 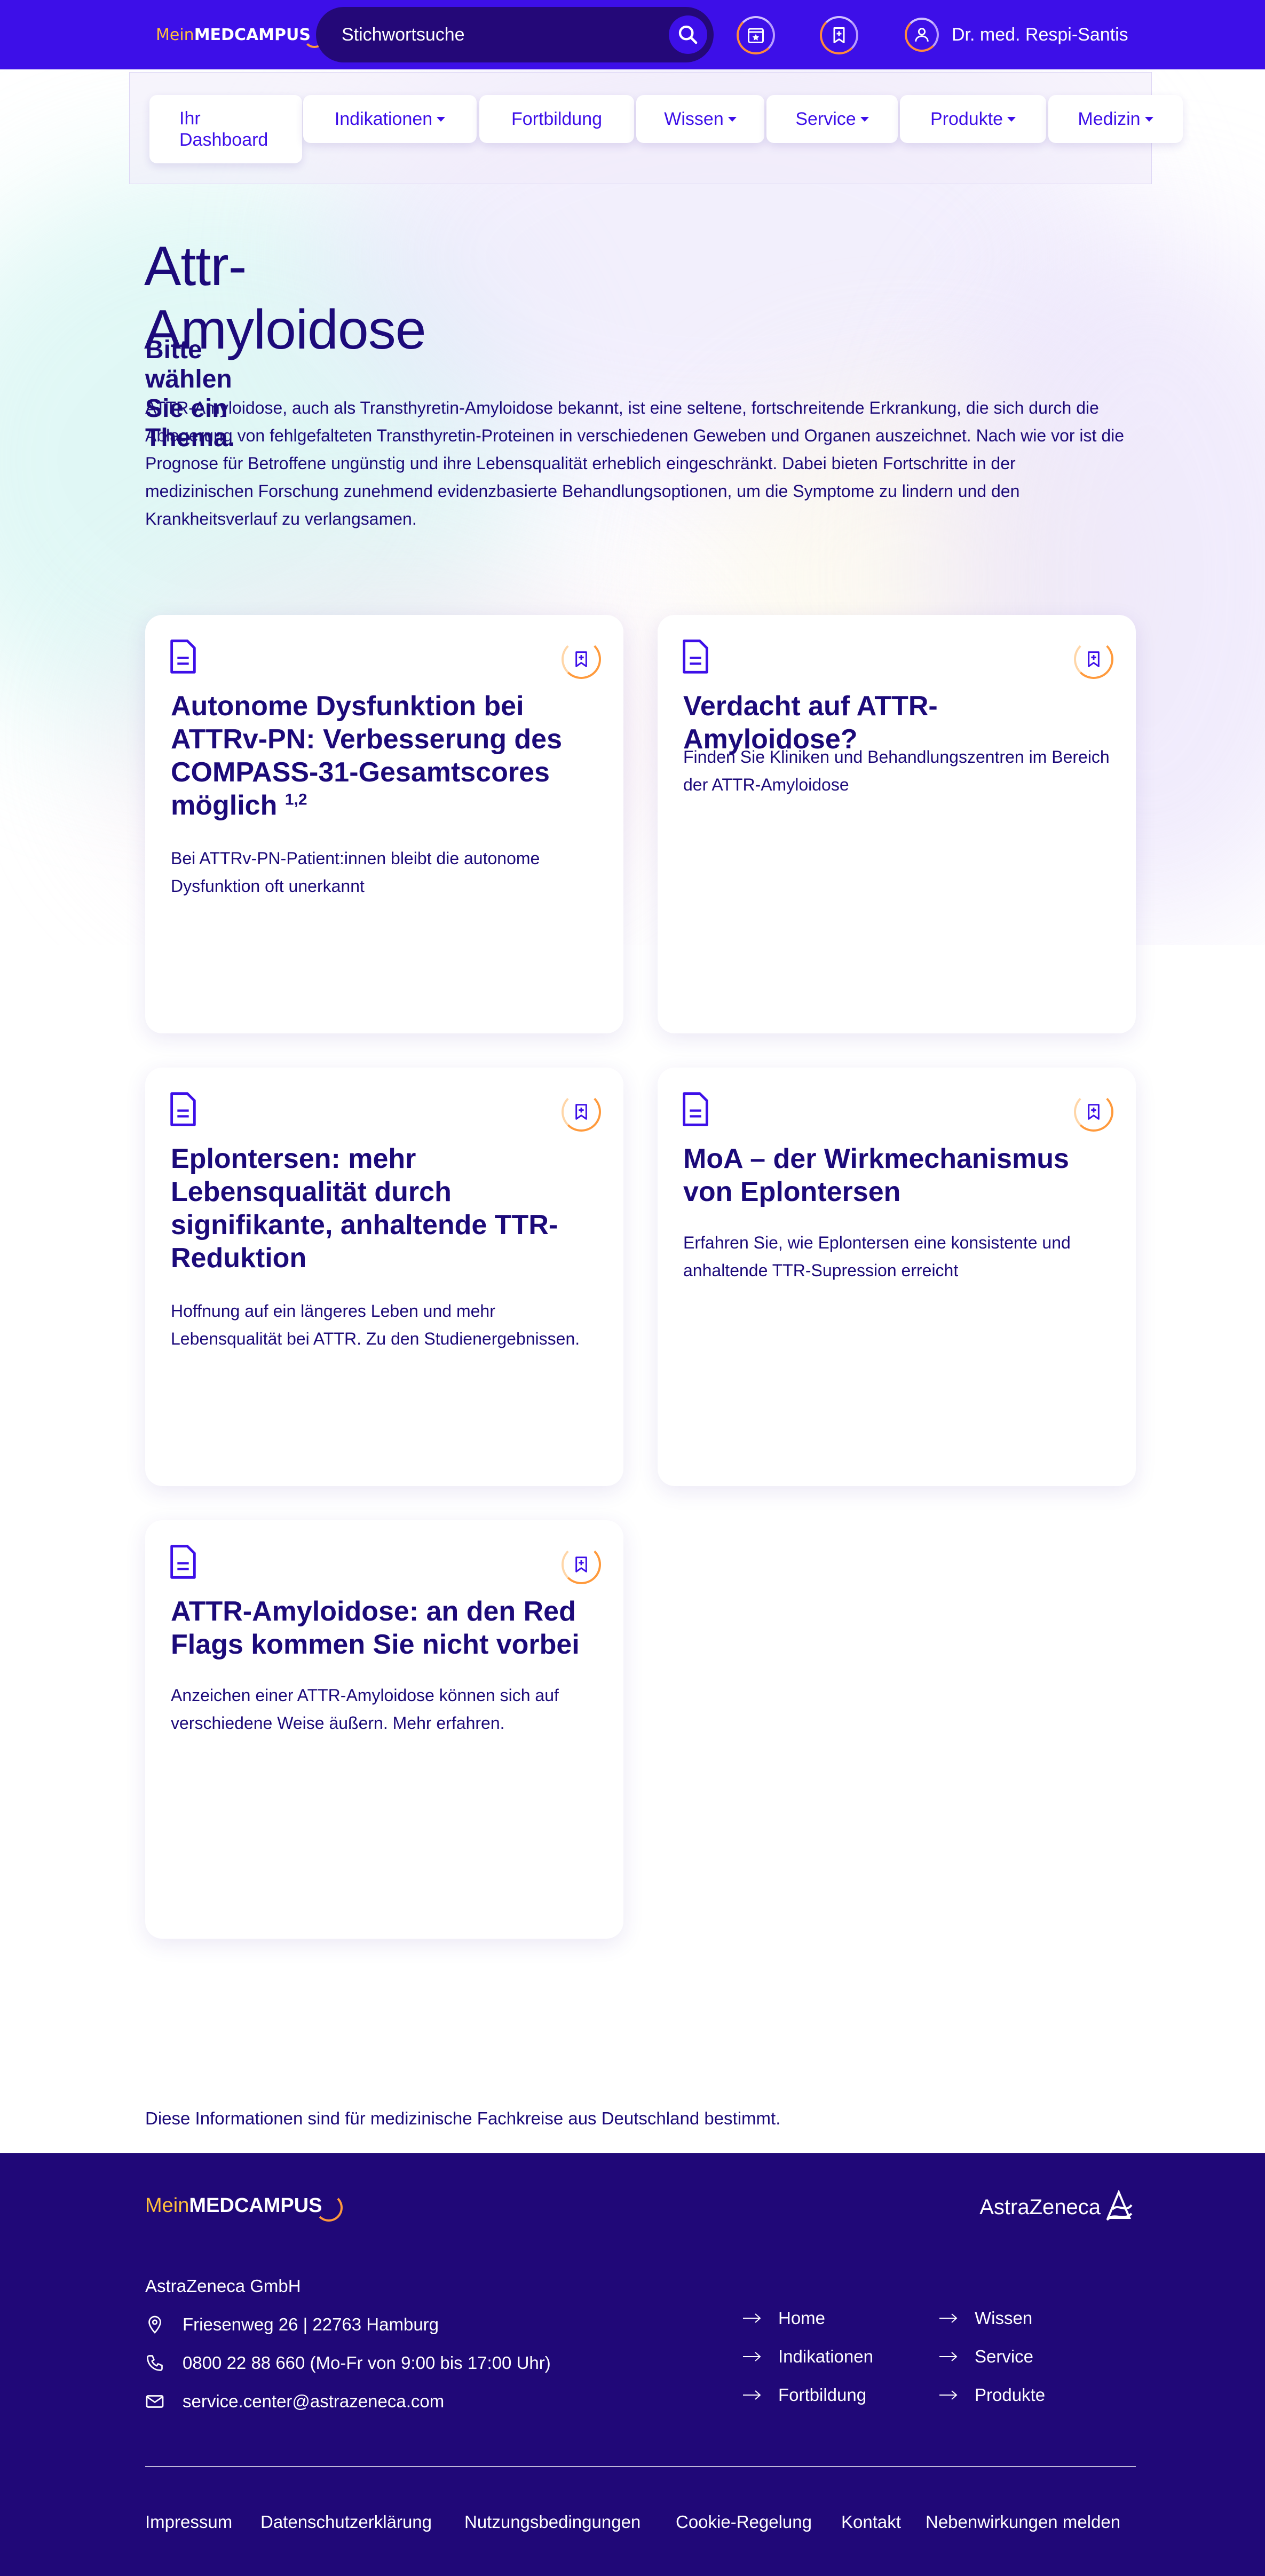 What do you see at coordinates (826, 118) in the screenshot?
I see `nav-item-label: Service` at bounding box center [826, 118].